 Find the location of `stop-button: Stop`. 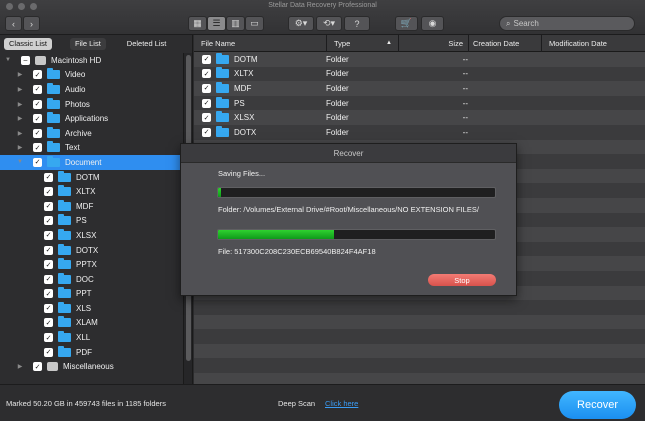

stop-button: Stop is located at coordinates (462, 280).